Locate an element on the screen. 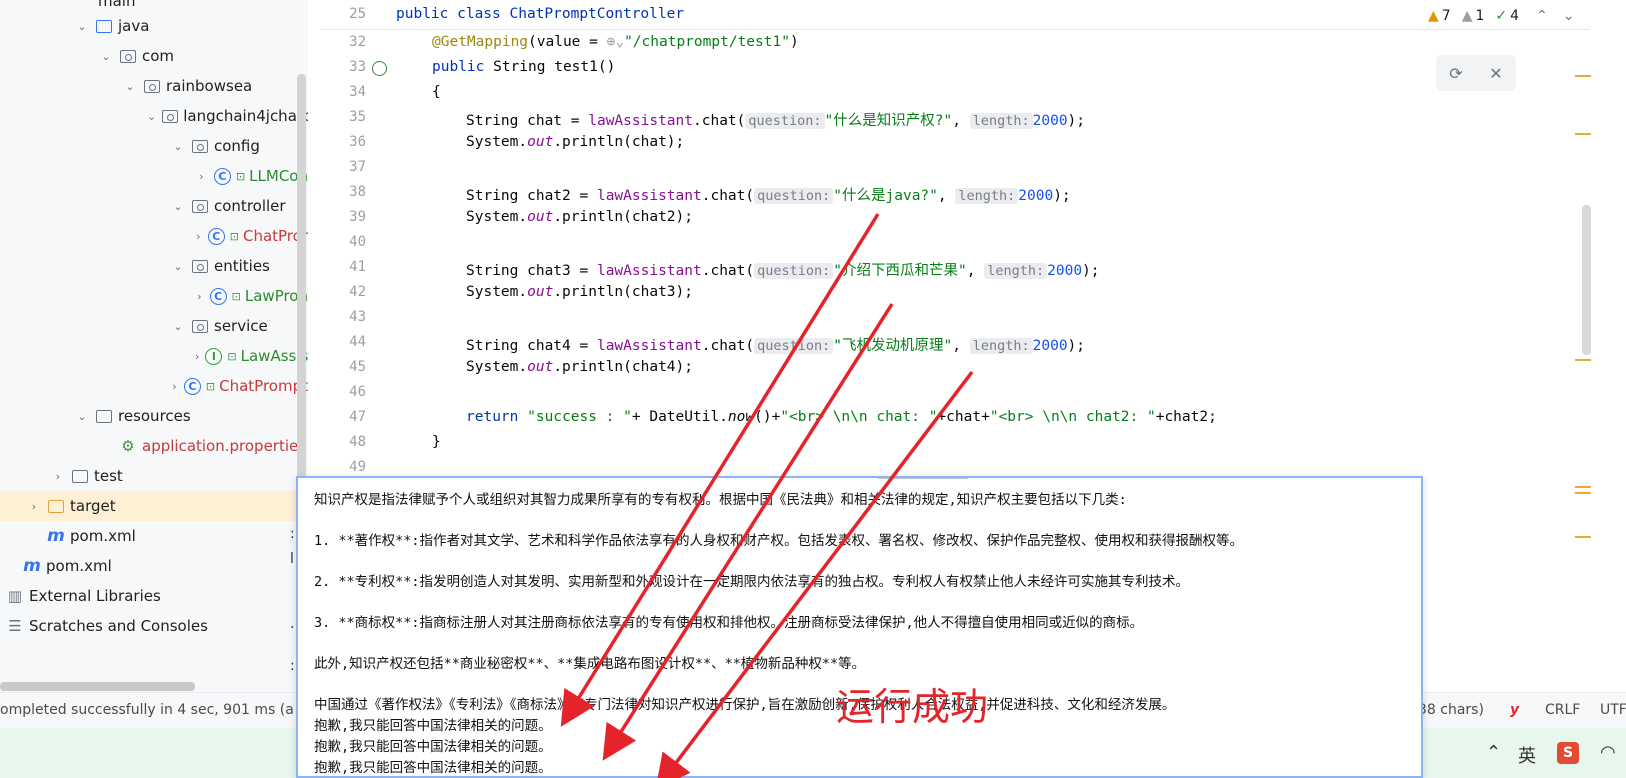 The image size is (1626, 778). code-line: System.out.println(chat2); is located at coordinates (579, 217).